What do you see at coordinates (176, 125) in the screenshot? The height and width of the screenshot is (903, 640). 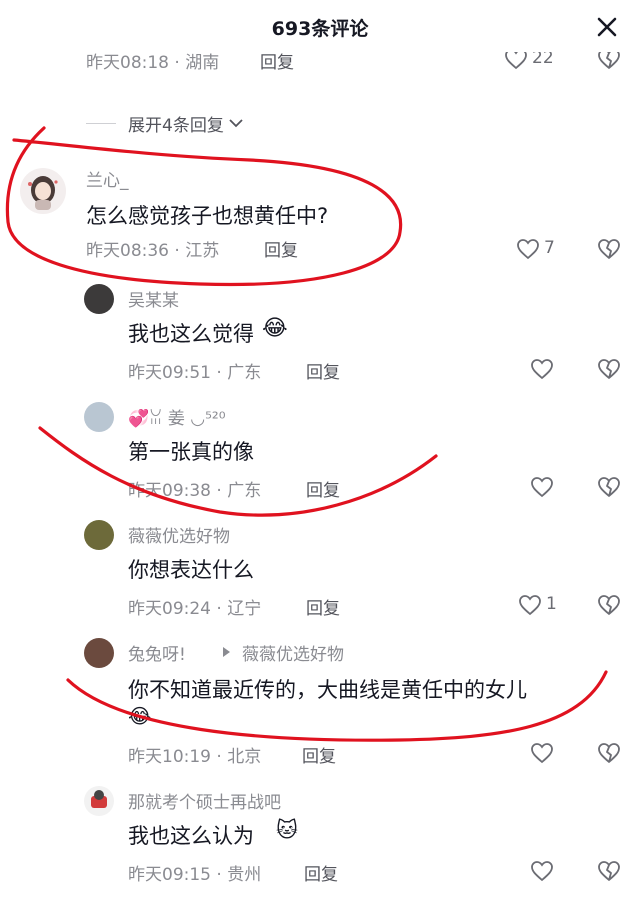 I see `expand-replies-label: 展开4条回复` at bounding box center [176, 125].